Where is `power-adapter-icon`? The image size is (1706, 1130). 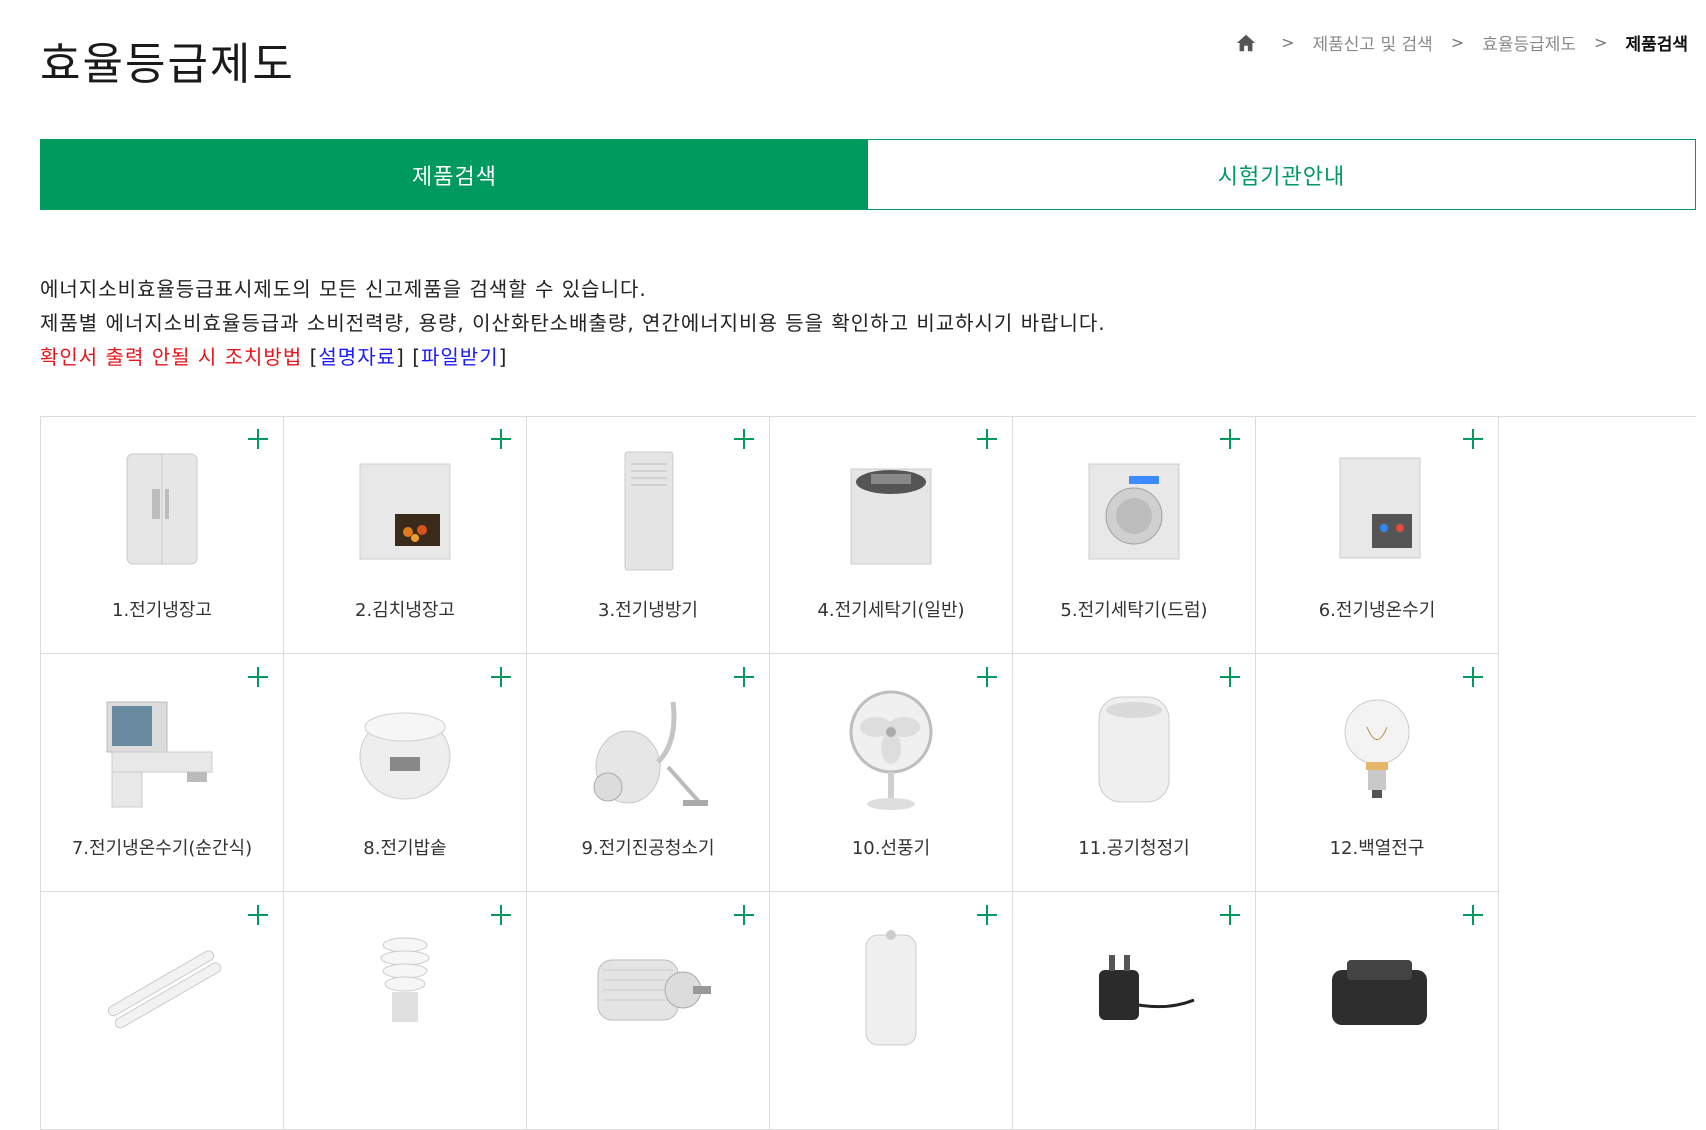
power-adapter-icon is located at coordinates (1147, 987).